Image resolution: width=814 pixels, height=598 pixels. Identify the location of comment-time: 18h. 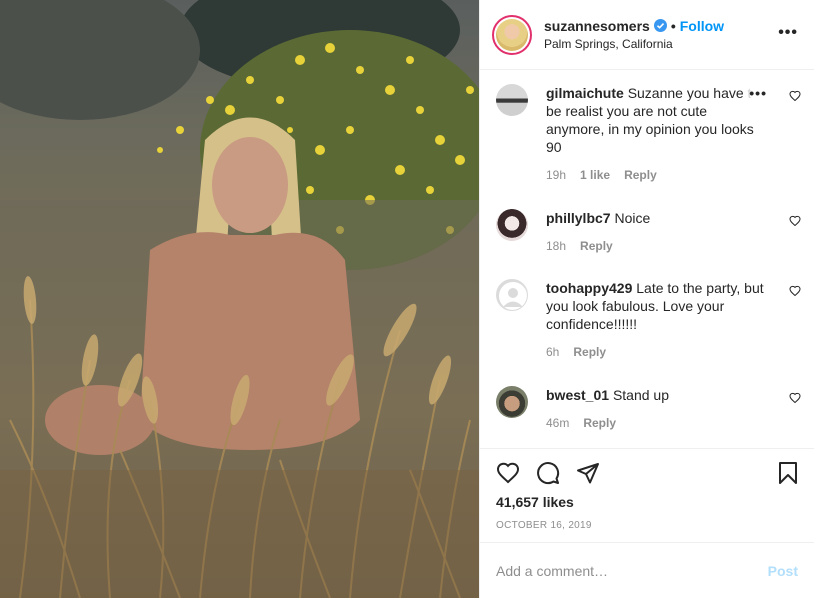
(556, 246).